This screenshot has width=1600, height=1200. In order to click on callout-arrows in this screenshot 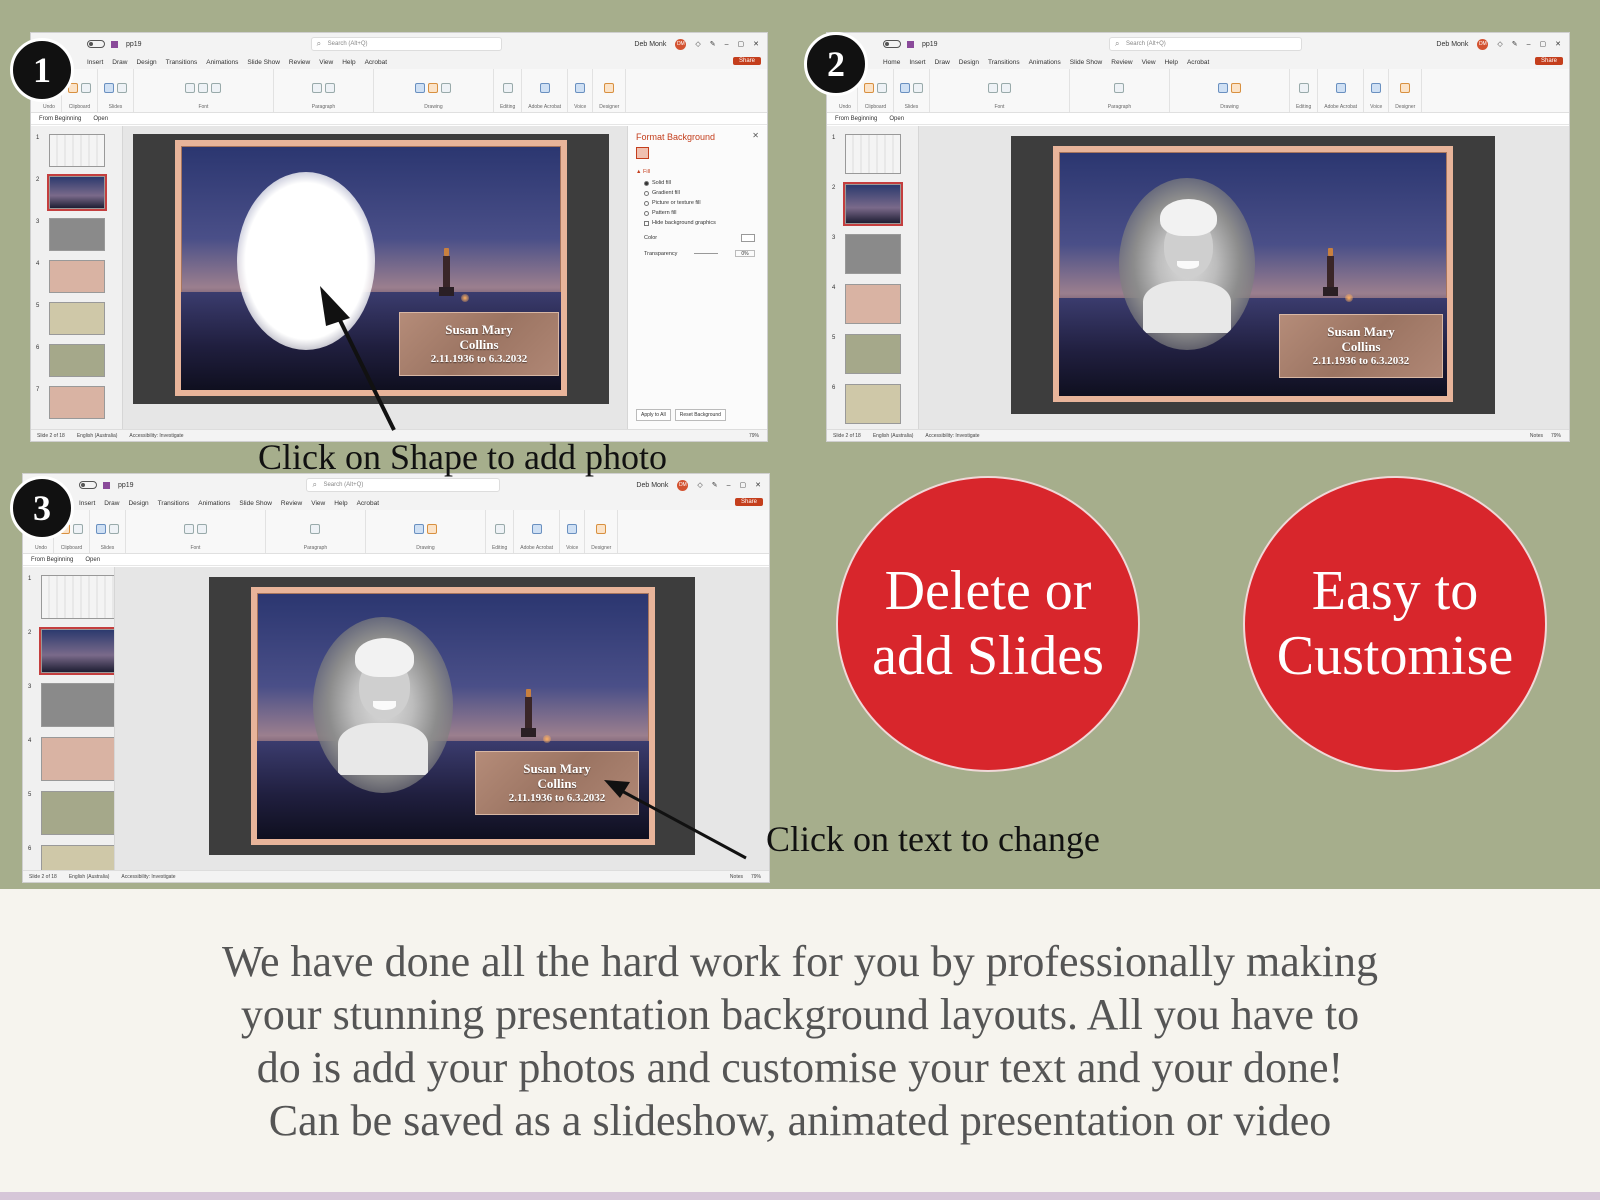, I will do `click(533, 573)`.